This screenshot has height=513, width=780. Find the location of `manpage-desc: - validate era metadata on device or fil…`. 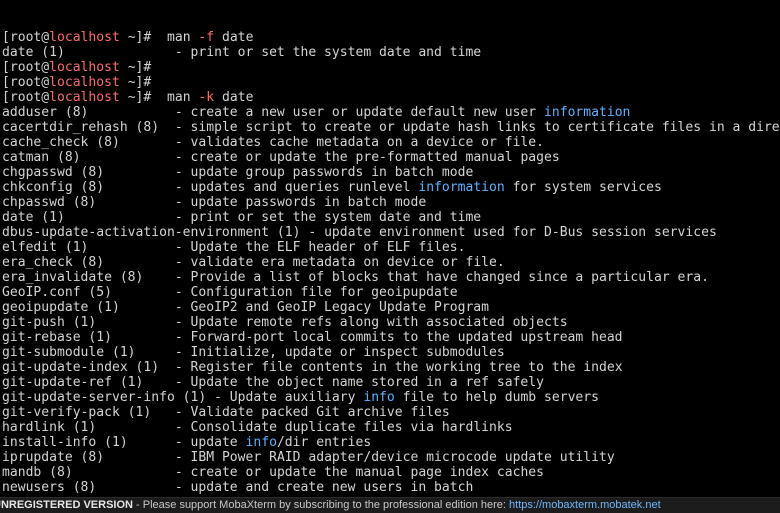

manpage-desc: - validate era metadata on device or fil… is located at coordinates (339, 262).